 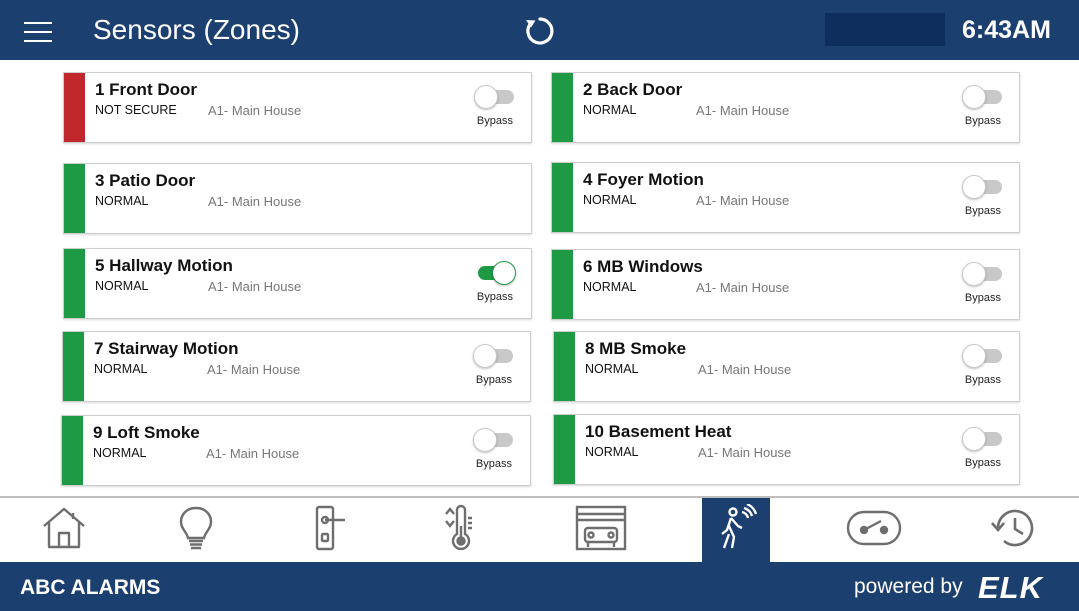 I want to click on door-lock-icon, so click(x=329, y=530).